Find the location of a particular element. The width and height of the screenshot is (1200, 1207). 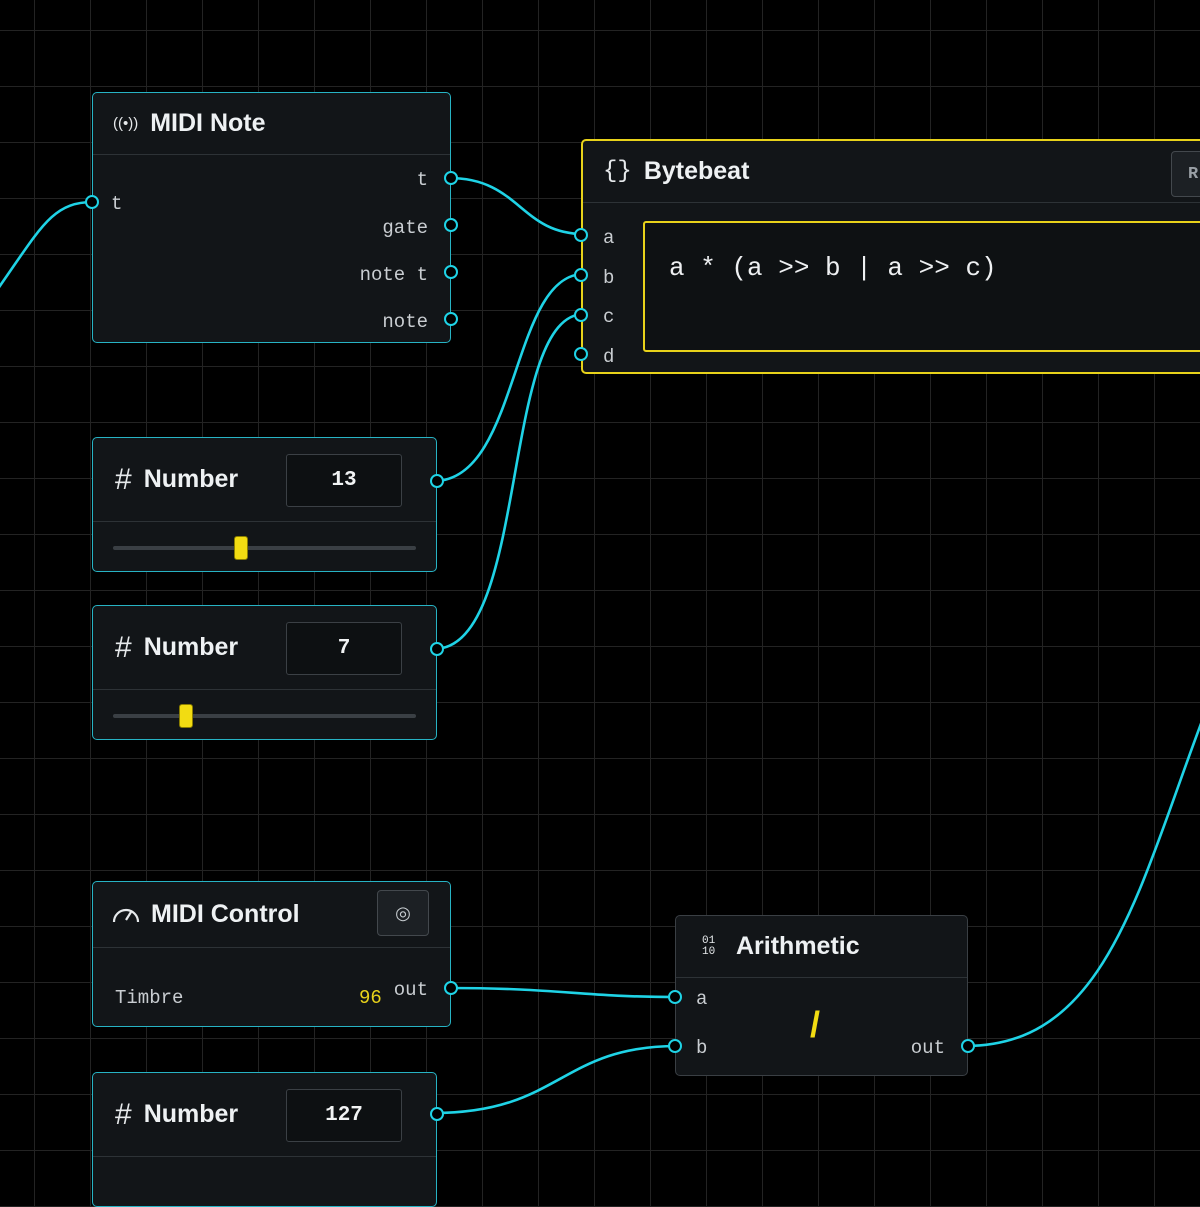

wire-number-127-to-arithmetic-b is located at coordinates (555, 1079).